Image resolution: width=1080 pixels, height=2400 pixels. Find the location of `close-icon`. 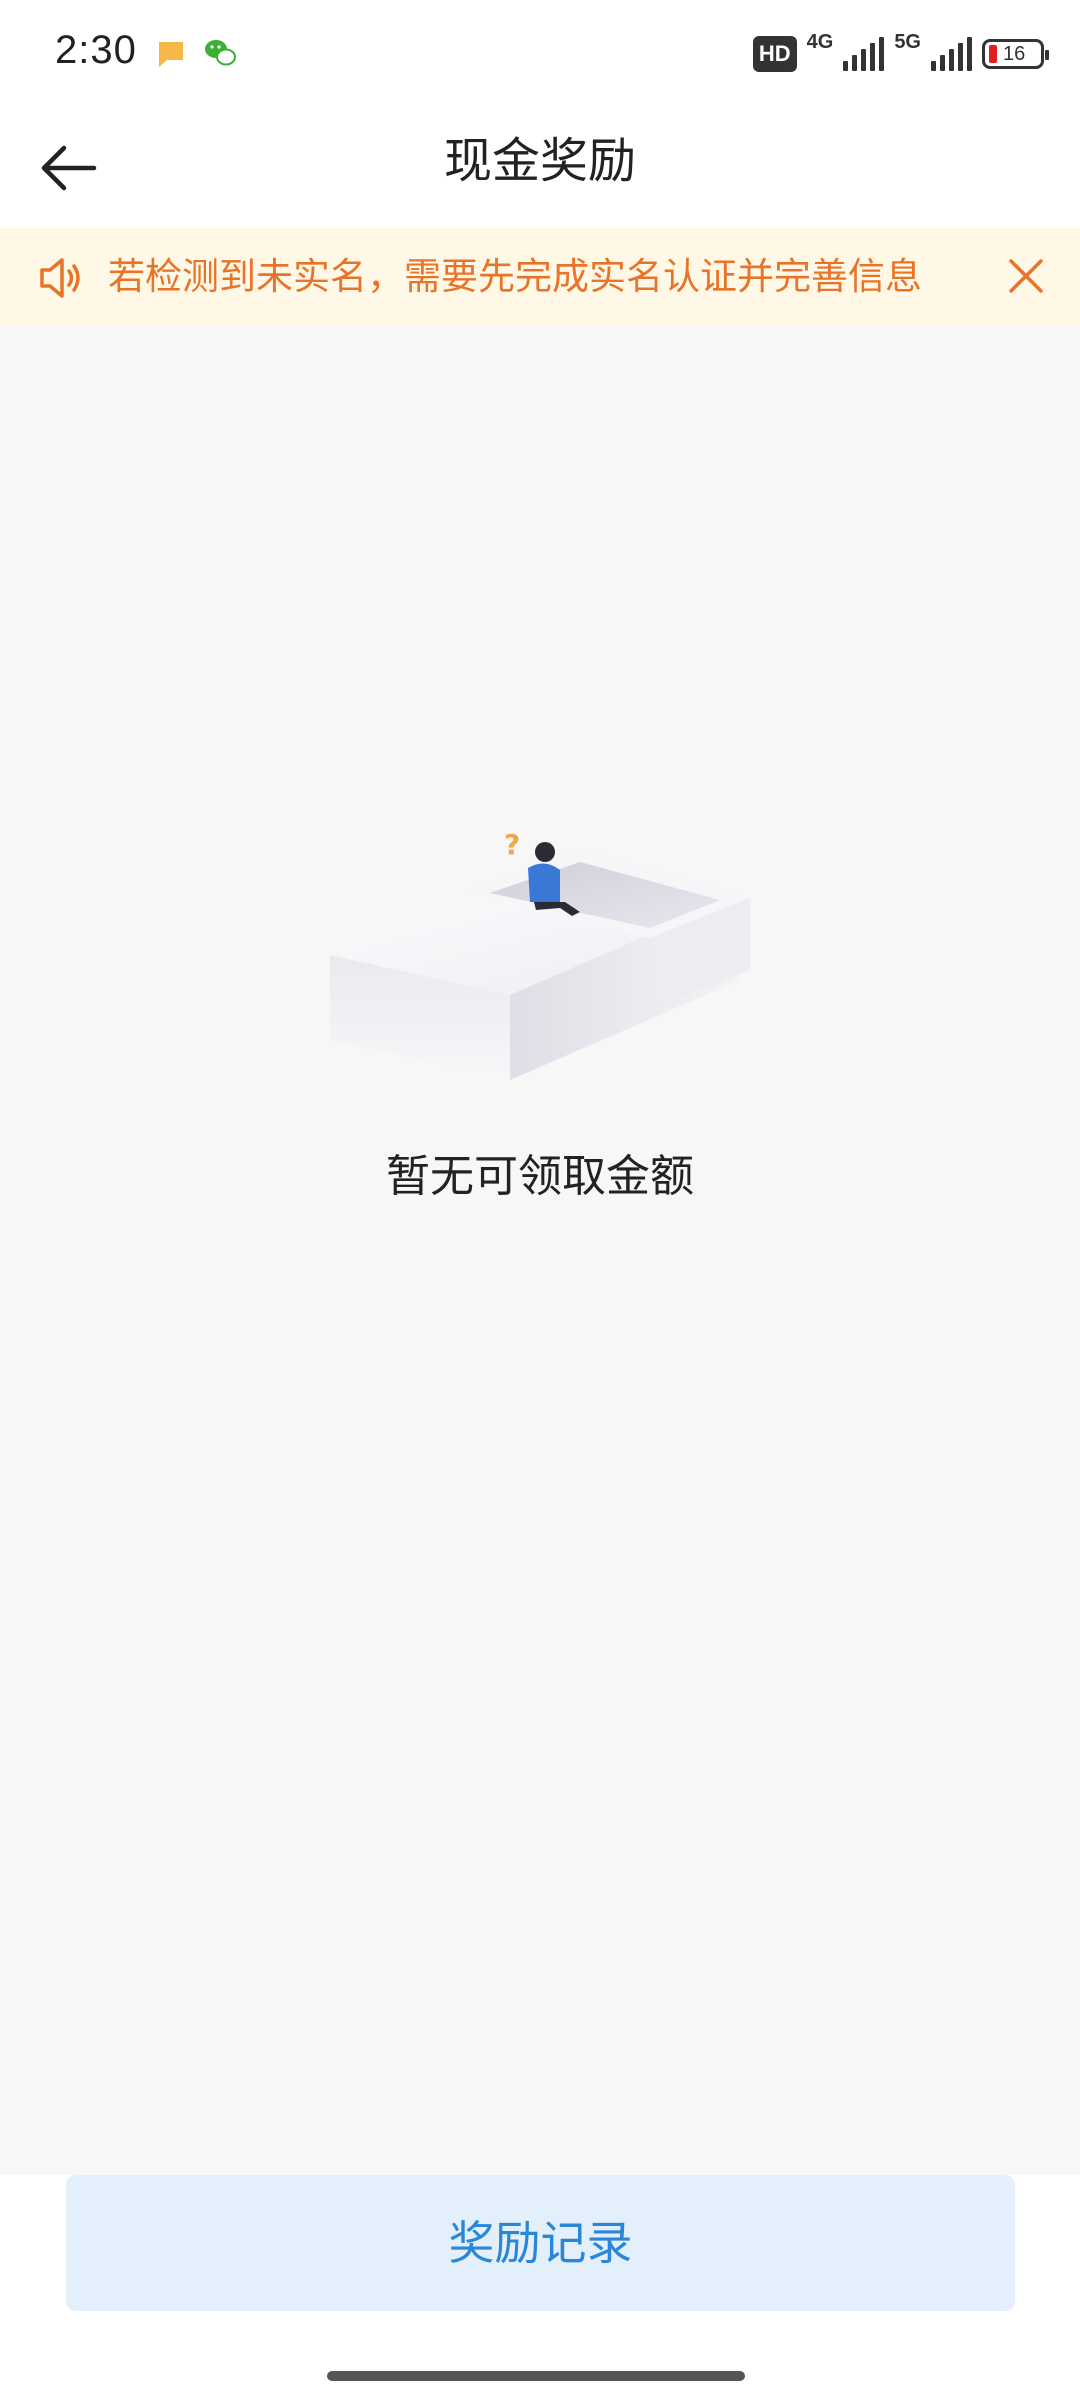

close-icon is located at coordinates (1026, 276).